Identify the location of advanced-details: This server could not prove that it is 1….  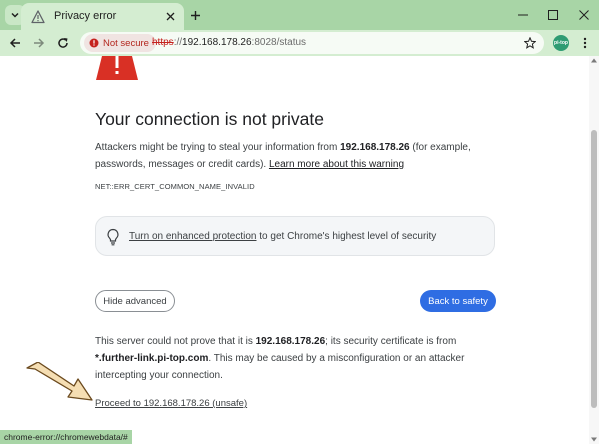
(285, 358).